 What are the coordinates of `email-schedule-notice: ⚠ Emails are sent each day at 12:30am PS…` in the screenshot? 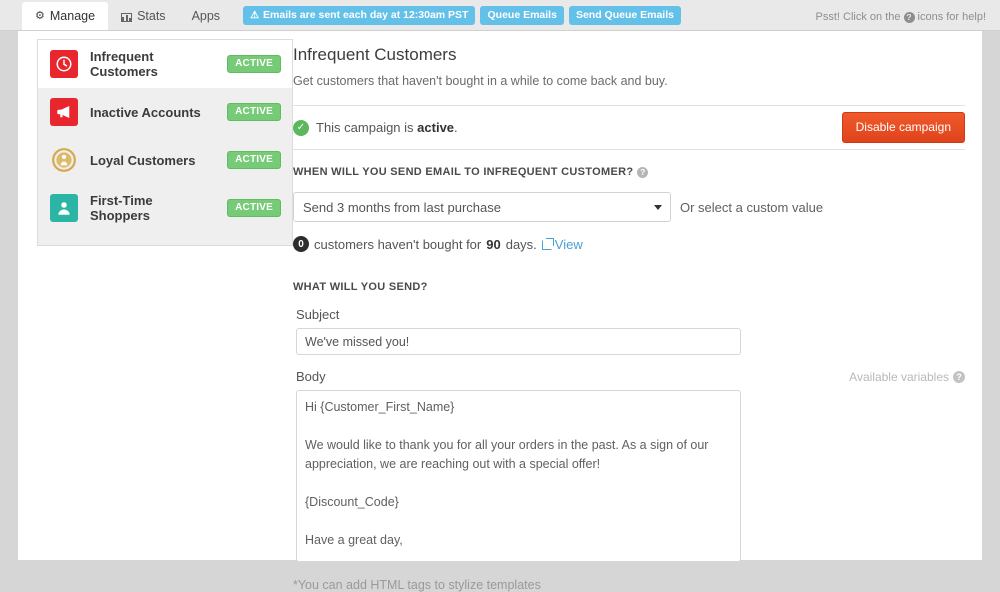 It's located at (359, 15).